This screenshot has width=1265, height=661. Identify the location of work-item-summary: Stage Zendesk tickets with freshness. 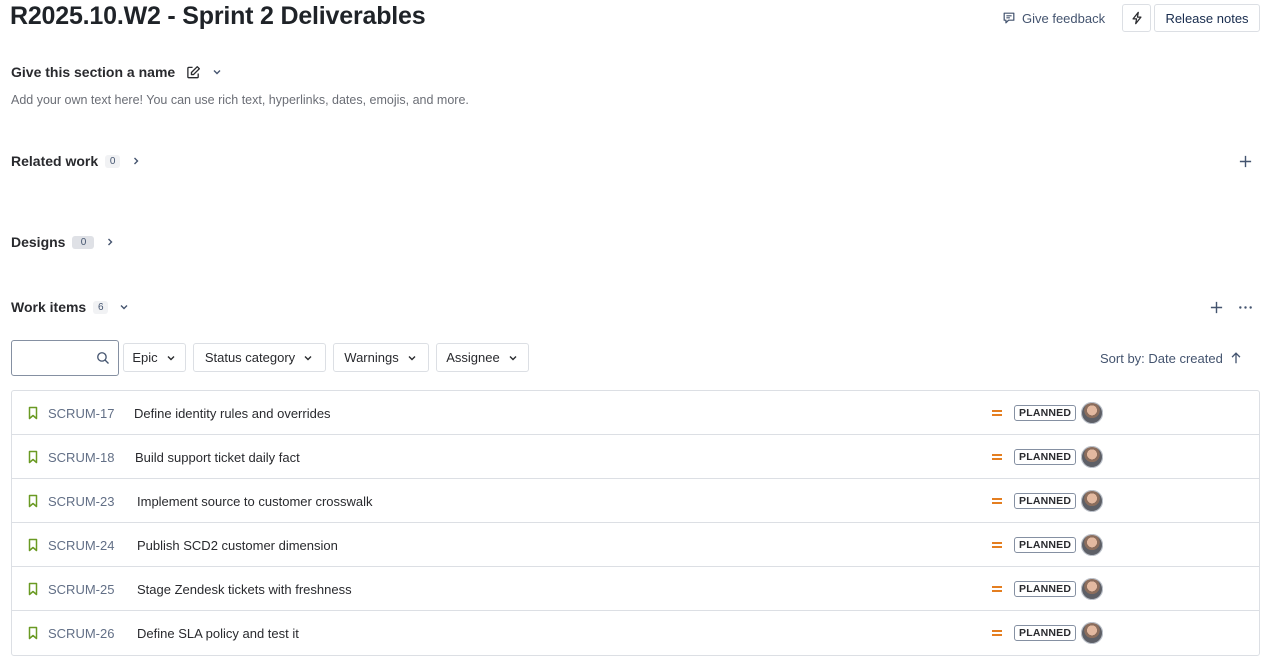
(244, 589).